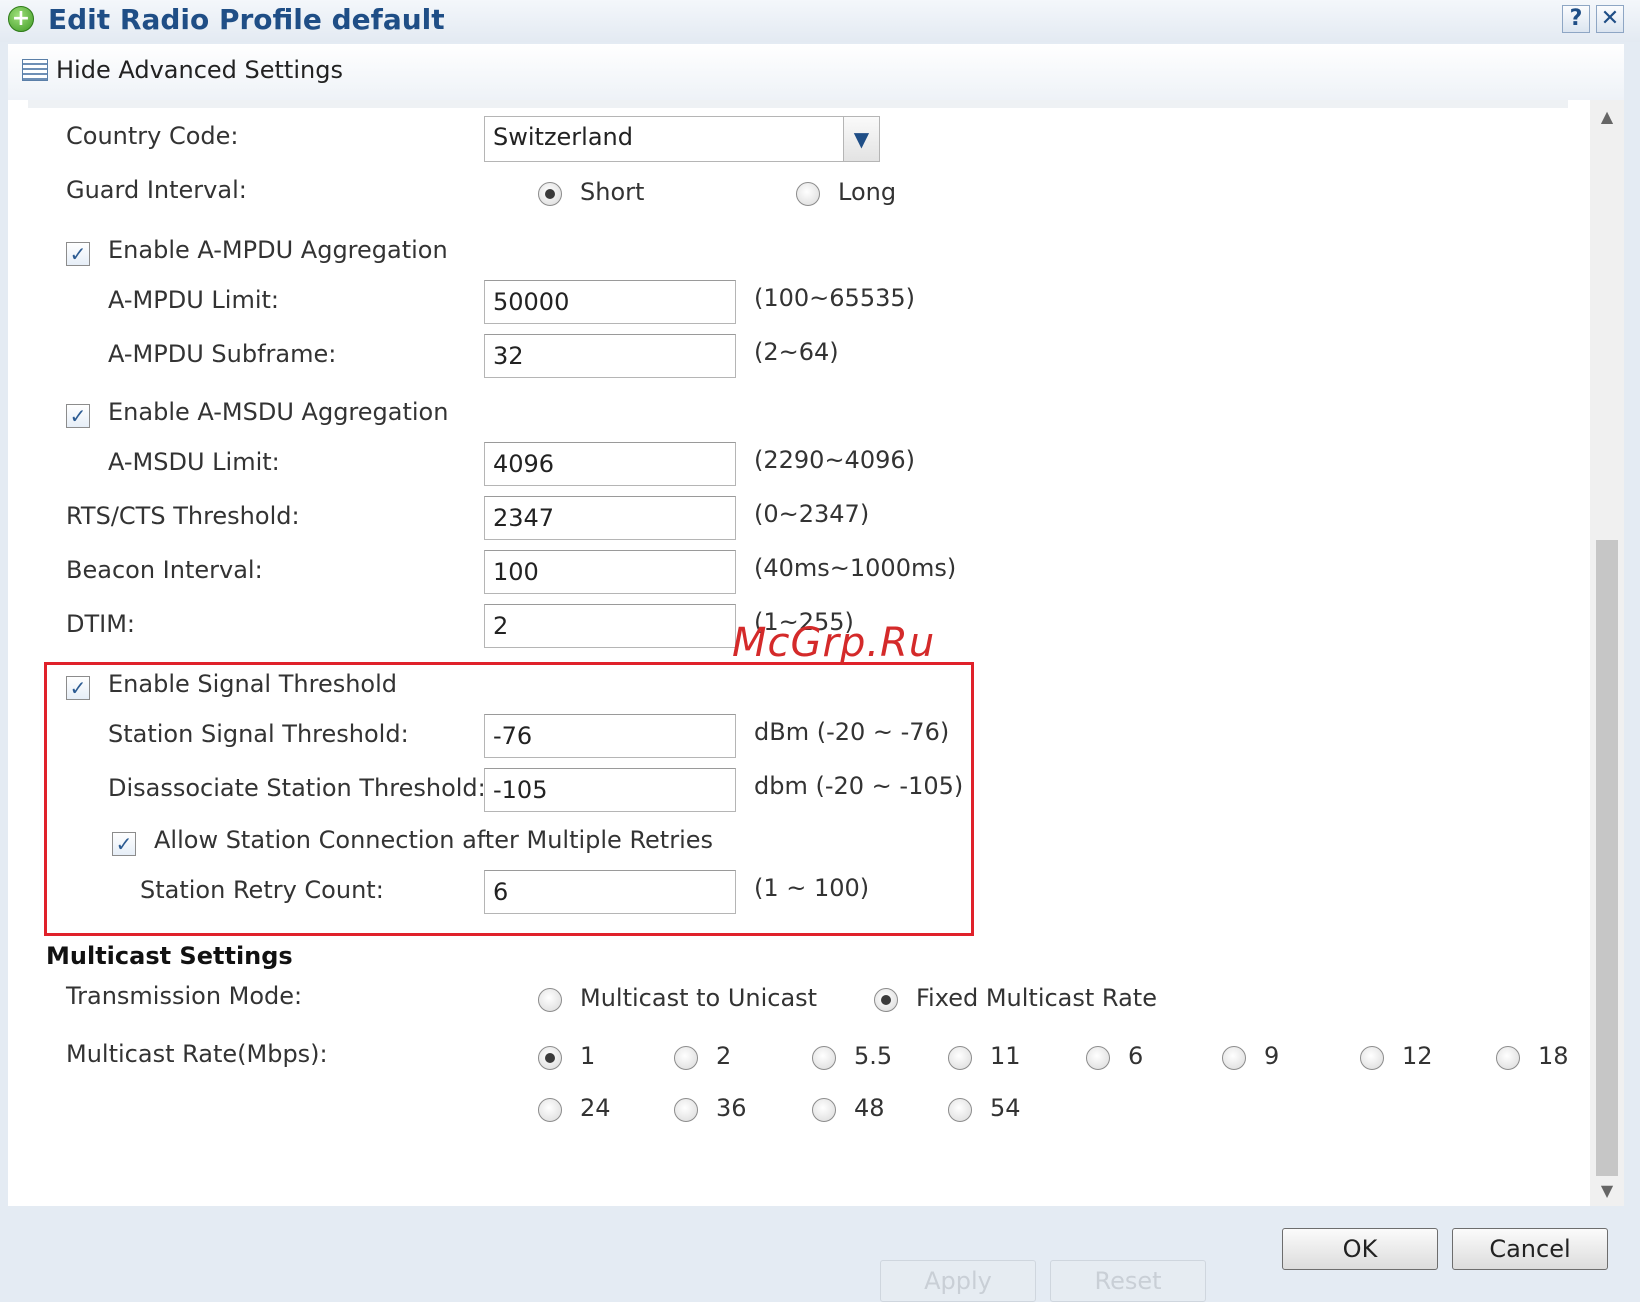  I want to click on ampdu-subframe-label: A-MPDU Subframe:, so click(222, 354).